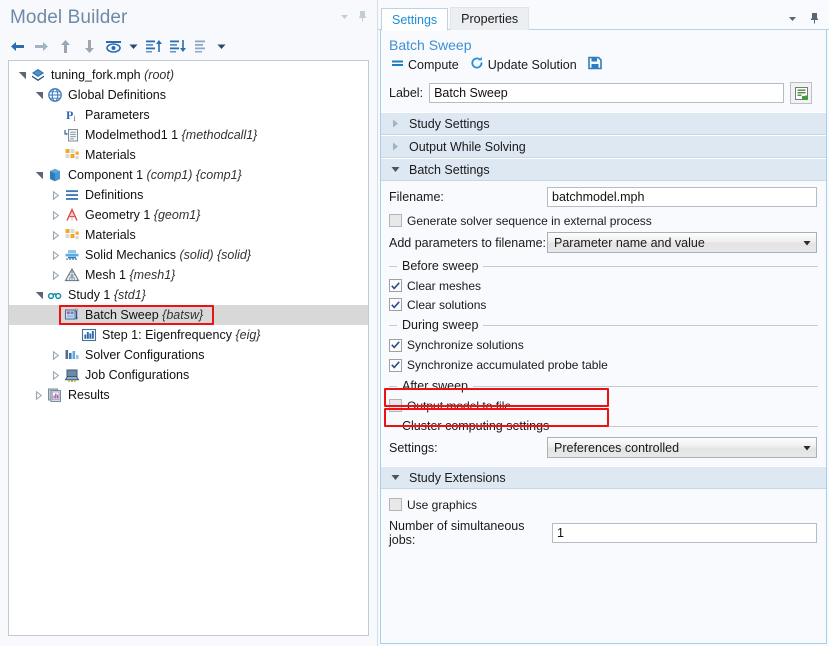  What do you see at coordinates (188, 375) in the screenshot?
I see `tree-node-job-configurations: Job Configurations` at bounding box center [188, 375].